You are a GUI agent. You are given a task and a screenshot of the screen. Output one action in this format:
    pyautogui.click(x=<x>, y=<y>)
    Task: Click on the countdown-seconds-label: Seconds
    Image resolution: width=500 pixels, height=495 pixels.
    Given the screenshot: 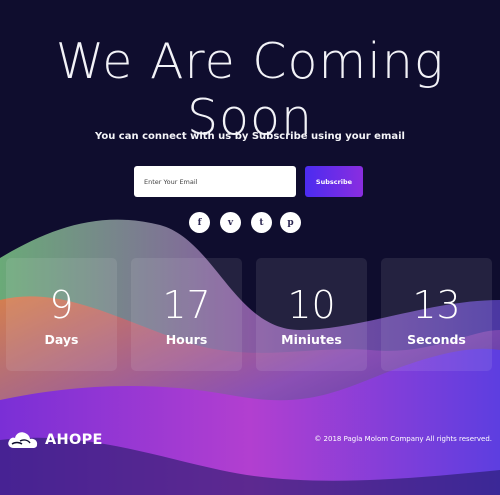 What is the action you would take?
    pyautogui.click(x=436, y=339)
    